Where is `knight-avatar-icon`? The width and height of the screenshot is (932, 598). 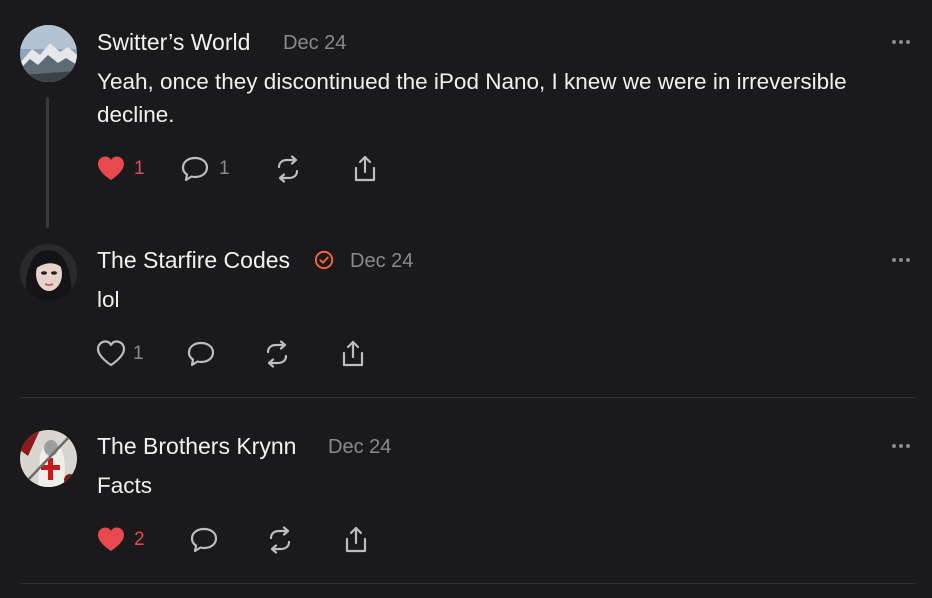 knight-avatar-icon is located at coordinates (48, 458).